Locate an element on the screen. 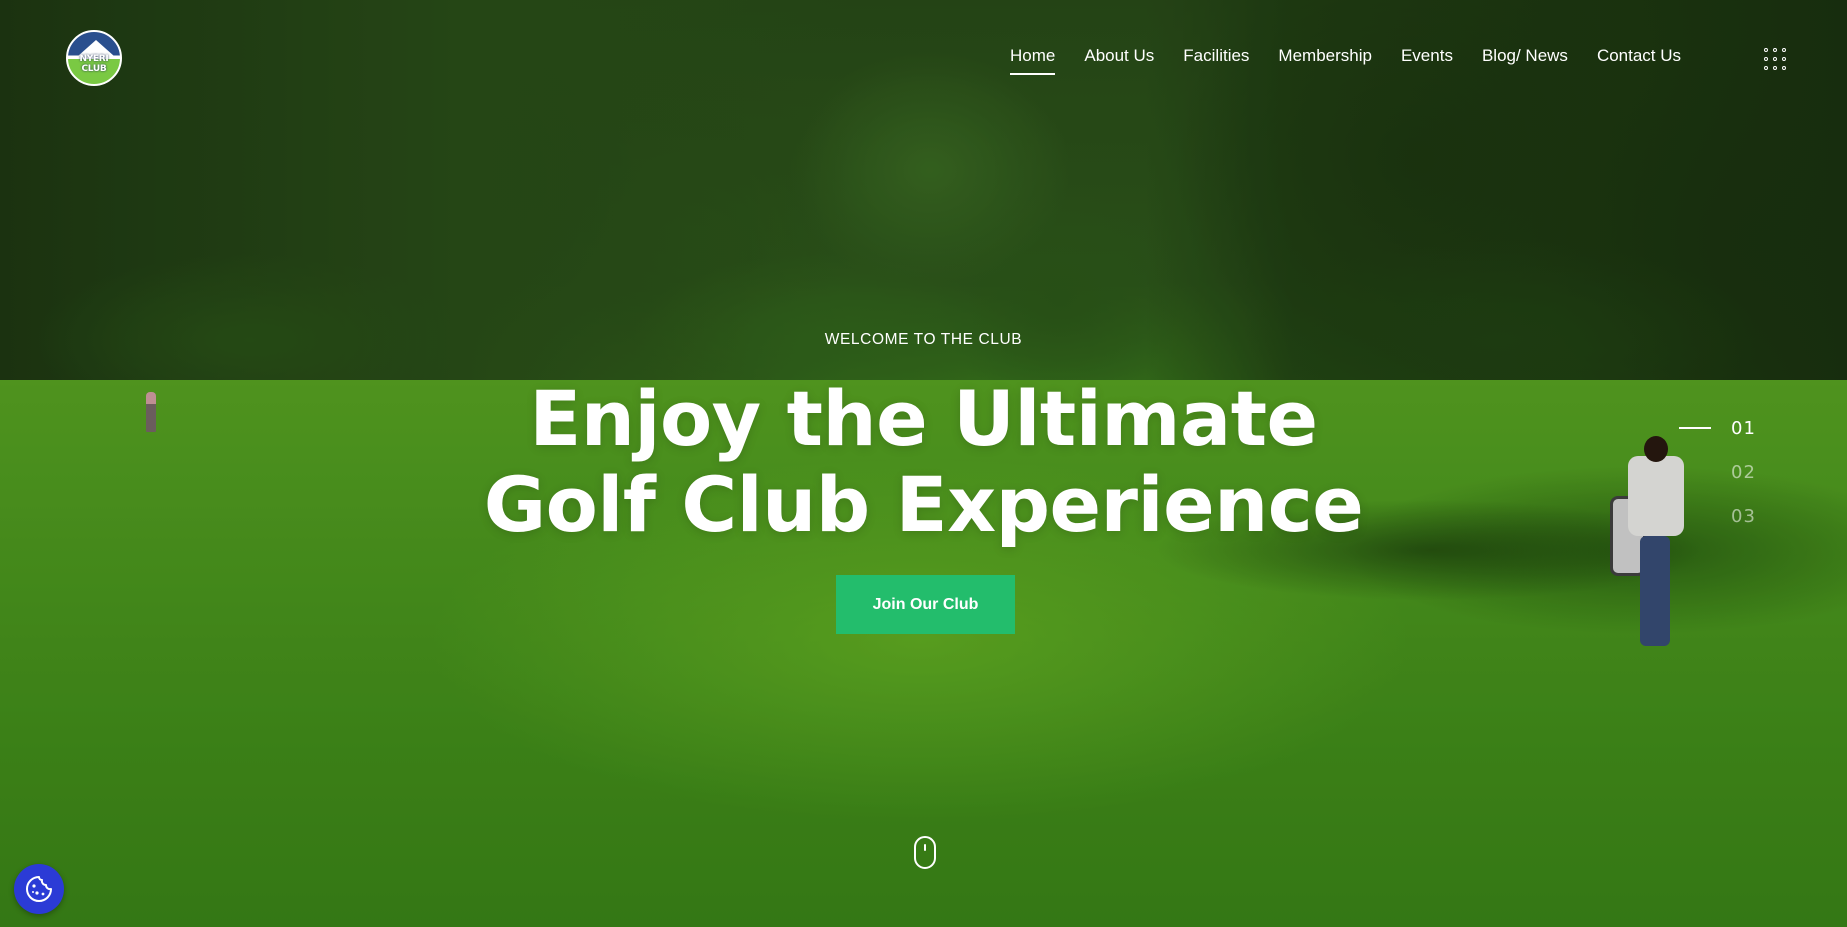 Image resolution: width=1847 pixels, height=927 pixels. slide-indicator-3: 03 is located at coordinates (1739, 516).